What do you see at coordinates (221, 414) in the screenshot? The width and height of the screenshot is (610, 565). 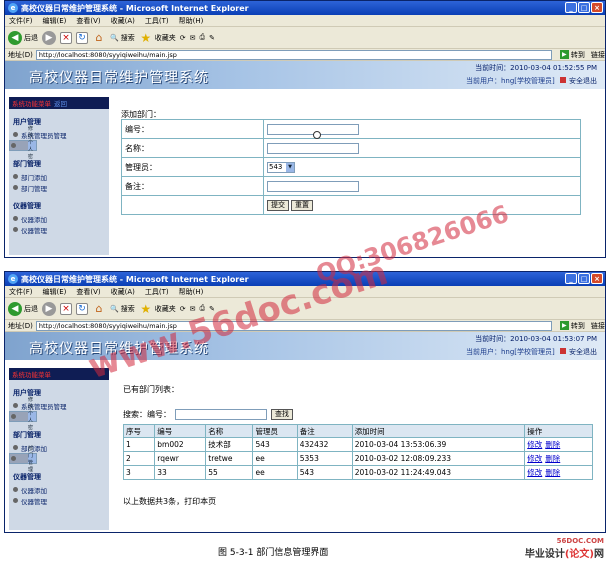 I see `search-input` at bounding box center [221, 414].